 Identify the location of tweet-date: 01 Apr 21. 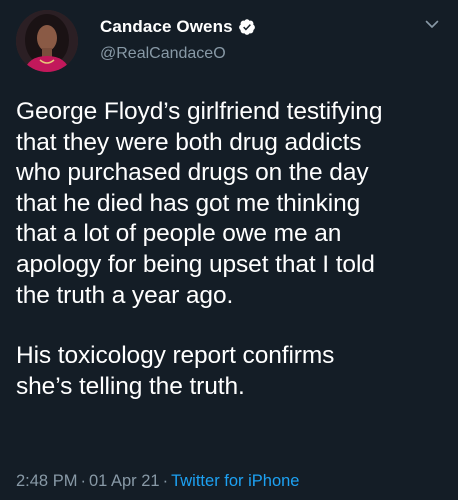
(124, 481).